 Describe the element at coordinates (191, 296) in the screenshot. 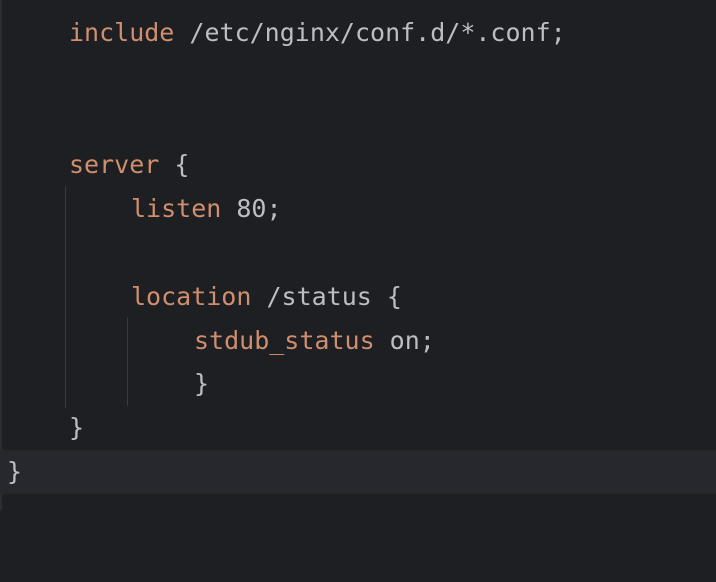

I see `keyword: location` at that location.